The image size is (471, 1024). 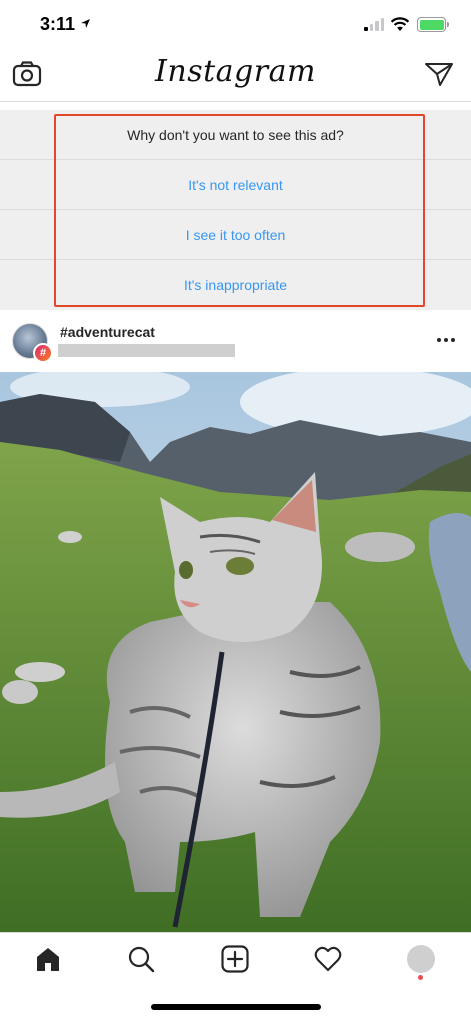 What do you see at coordinates (446, 340) in the screenshot?
I see `more-options-icon` at bounding box center [446, 340].